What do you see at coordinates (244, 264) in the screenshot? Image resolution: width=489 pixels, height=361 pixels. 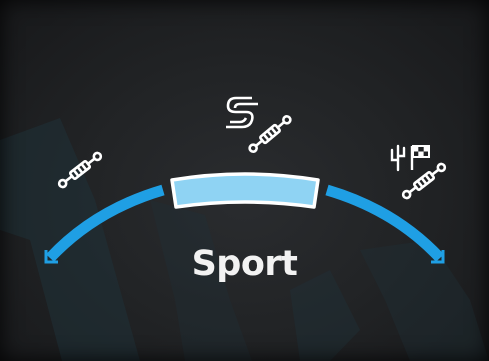 I see `selected-mode-label: Sport` at bounding box center [244, 264].